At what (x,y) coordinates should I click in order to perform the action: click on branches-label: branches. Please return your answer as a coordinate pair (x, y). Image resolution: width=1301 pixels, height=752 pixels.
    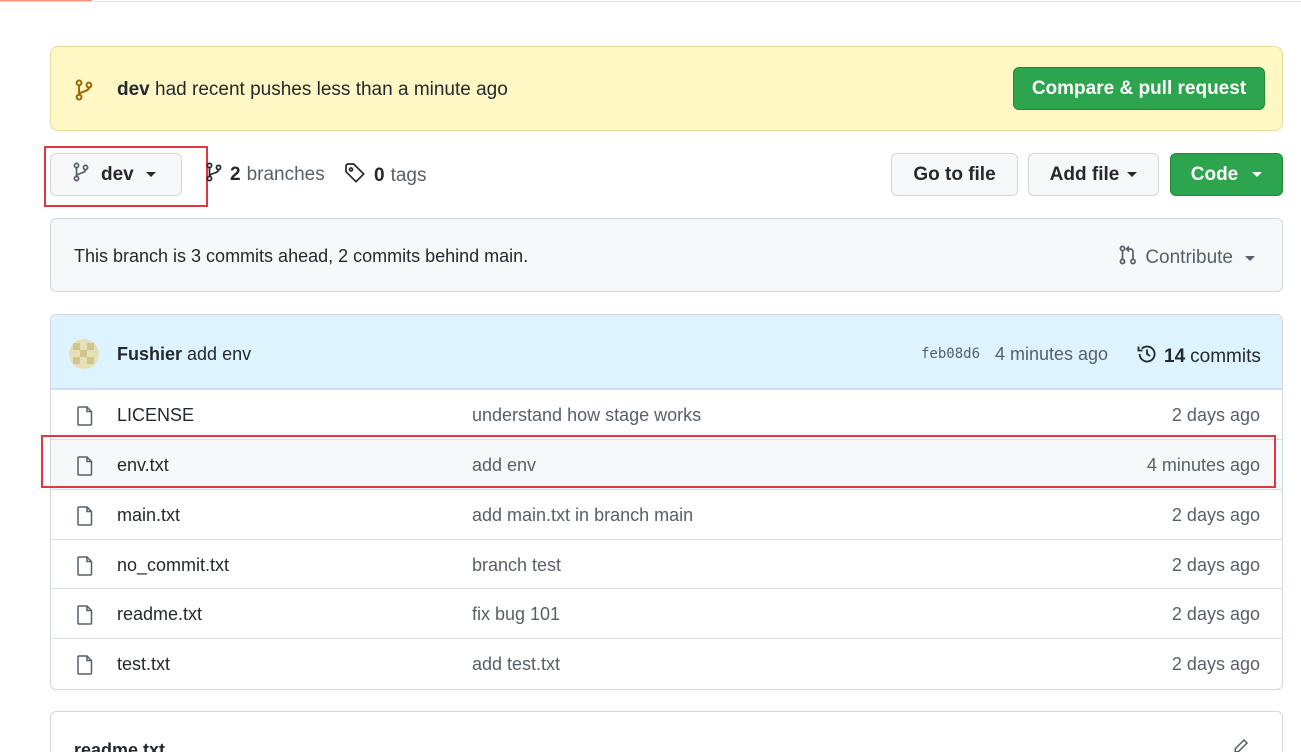
    Looking at the image, I should click on (285, 174).